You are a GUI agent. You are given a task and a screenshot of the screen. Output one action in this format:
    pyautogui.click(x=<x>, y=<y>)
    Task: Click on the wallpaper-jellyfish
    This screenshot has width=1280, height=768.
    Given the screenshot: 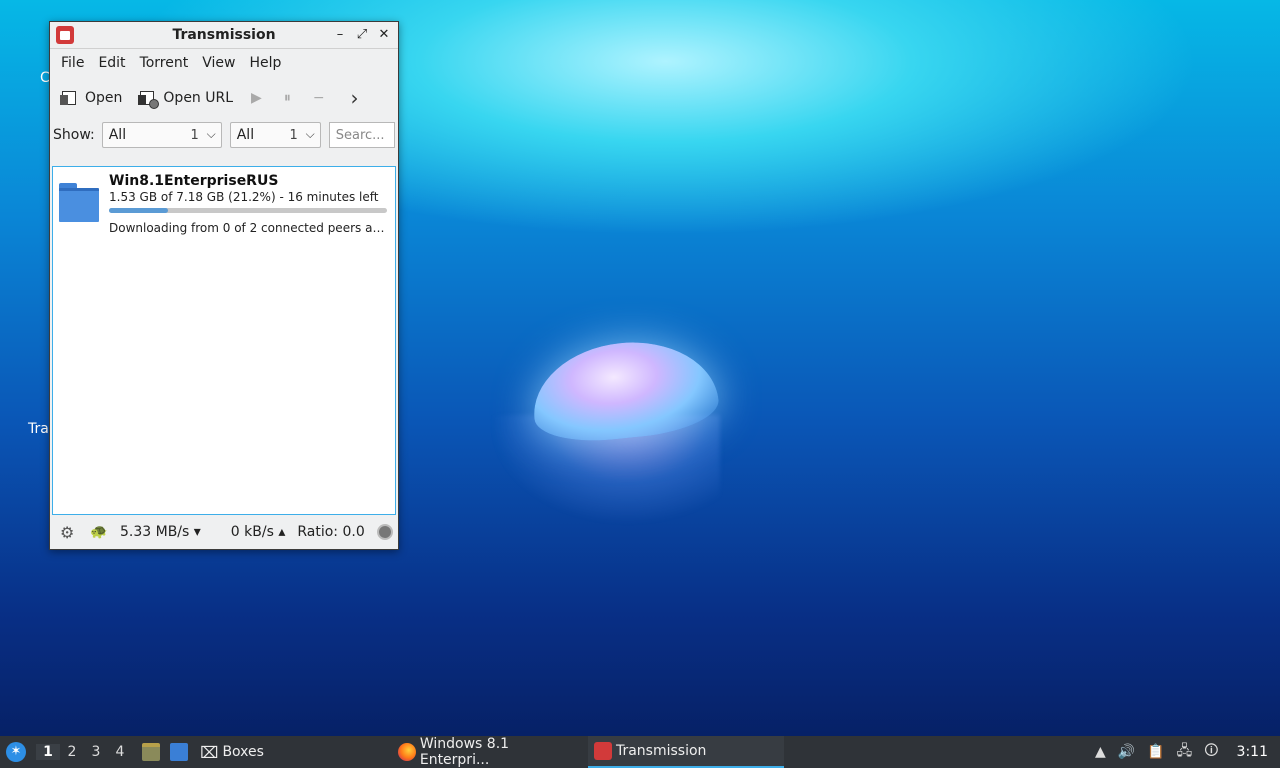 What is the action you would take?
    pyautogui.click(x=605, y=429)
    